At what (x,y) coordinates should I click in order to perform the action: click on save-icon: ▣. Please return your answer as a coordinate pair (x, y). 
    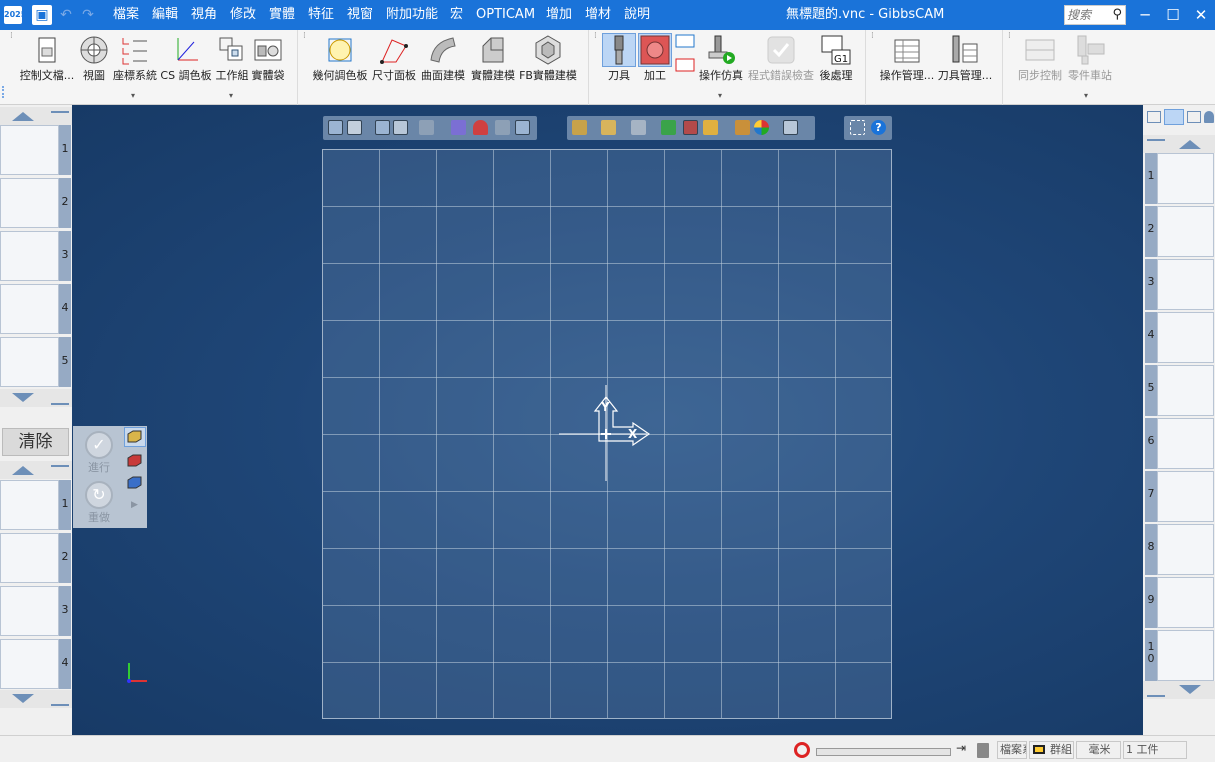
    Looking at the image, I should click on (42, 15).